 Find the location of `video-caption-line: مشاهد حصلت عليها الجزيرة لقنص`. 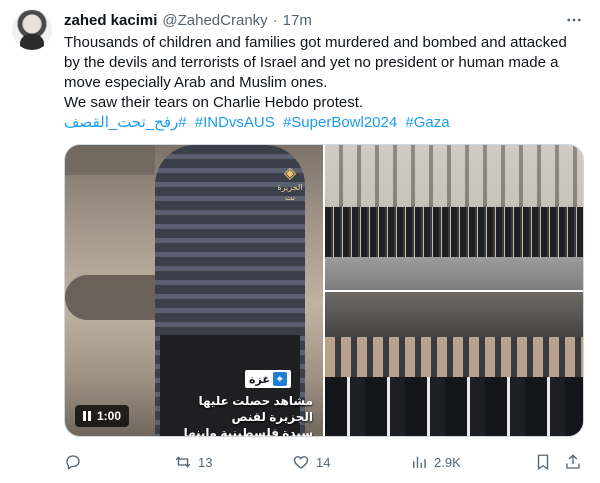

video-caption-line: مشاهد حصلت عليها الجزيرة لقنص is located at coordinates (255, 409).